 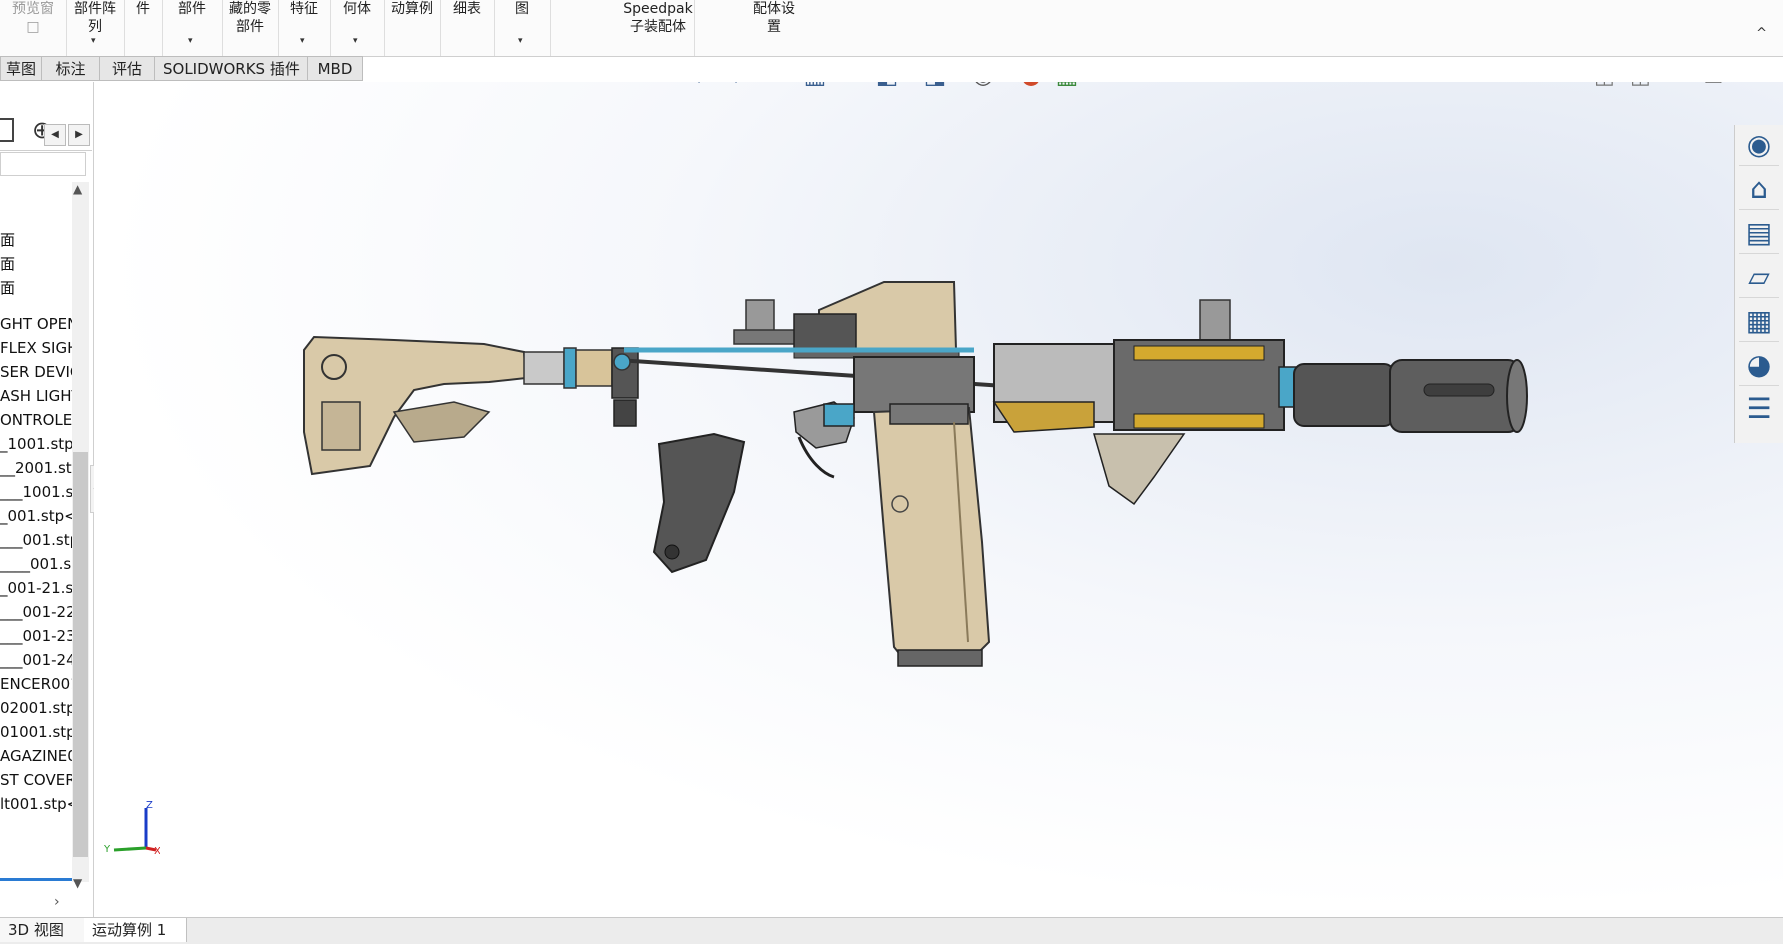 What do you see at coordinates (357, 28) in the screenshot?
I see `ribbon-geometry: 何体 ▾` at bounding box center [357, 28].